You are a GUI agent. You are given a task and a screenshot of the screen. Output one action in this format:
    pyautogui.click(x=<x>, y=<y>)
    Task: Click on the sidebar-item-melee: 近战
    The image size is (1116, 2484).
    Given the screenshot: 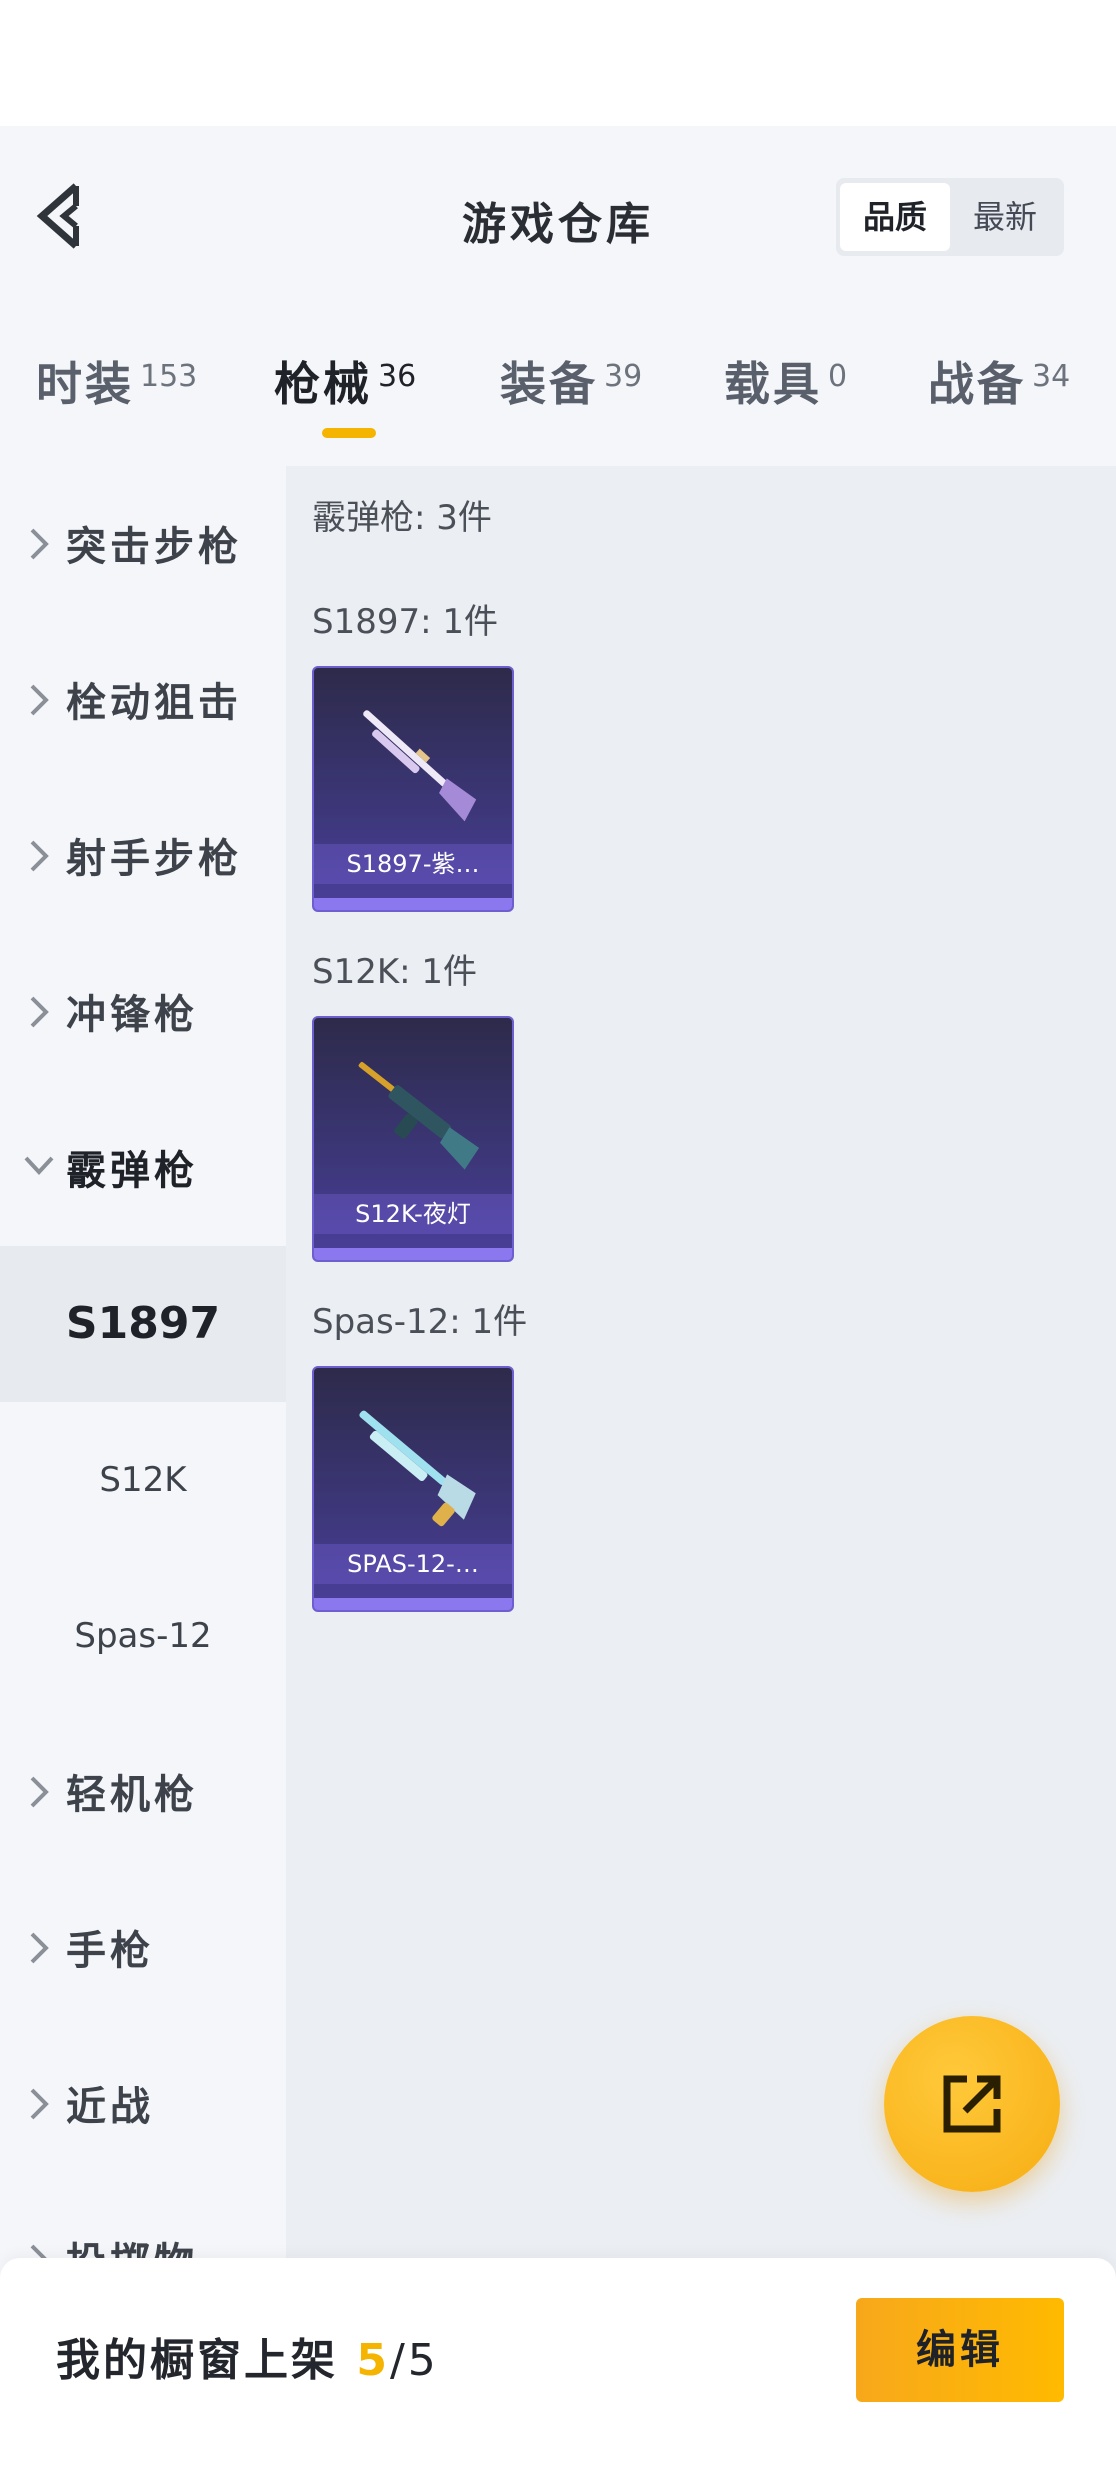 What is the action you would take?
    pyautogui.click(x=143, y=2104)
    